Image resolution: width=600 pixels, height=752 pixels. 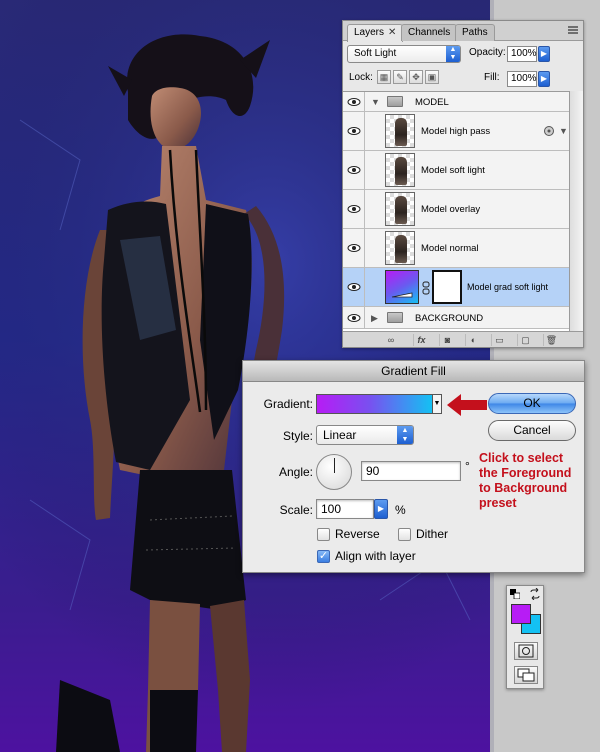 What do you see at coordinates (515, 594) in the screenshot?
I see `default-colors-icon` at bounding box center [515, 594].